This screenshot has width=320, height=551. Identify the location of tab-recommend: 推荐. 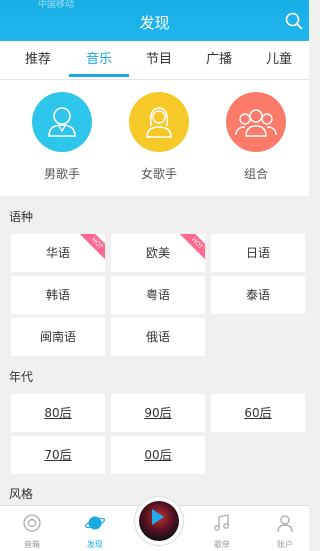
(38, 60).